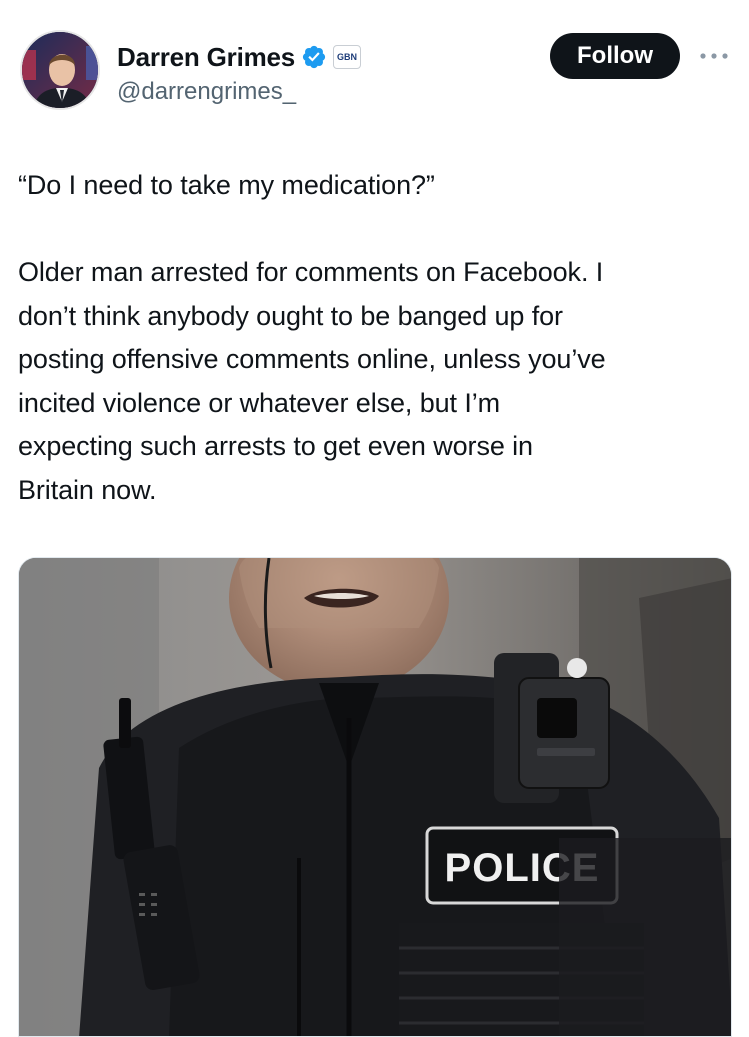 This screenshot has height=1037, width=749. I want to click on tweet-header: Darren Grimes GBN @darrengrimes_ Follow, so click(375, 75).